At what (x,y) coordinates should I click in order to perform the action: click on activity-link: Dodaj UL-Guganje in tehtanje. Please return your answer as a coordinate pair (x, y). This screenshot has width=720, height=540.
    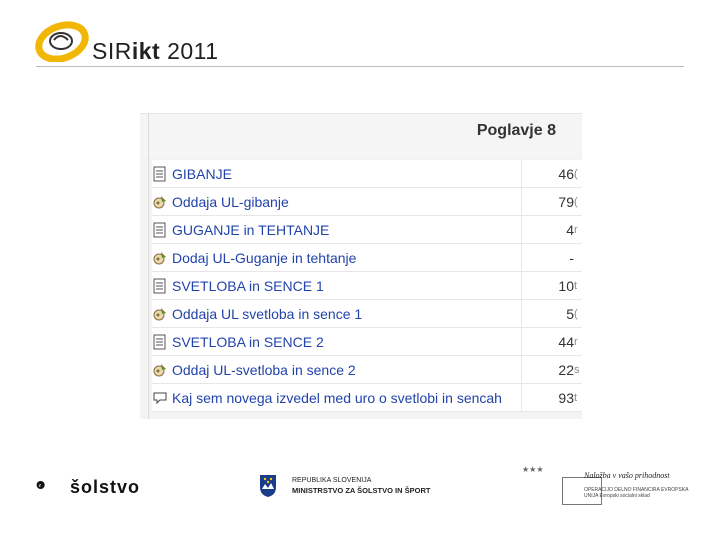
    Looking at the image, I should click on (264, 258).